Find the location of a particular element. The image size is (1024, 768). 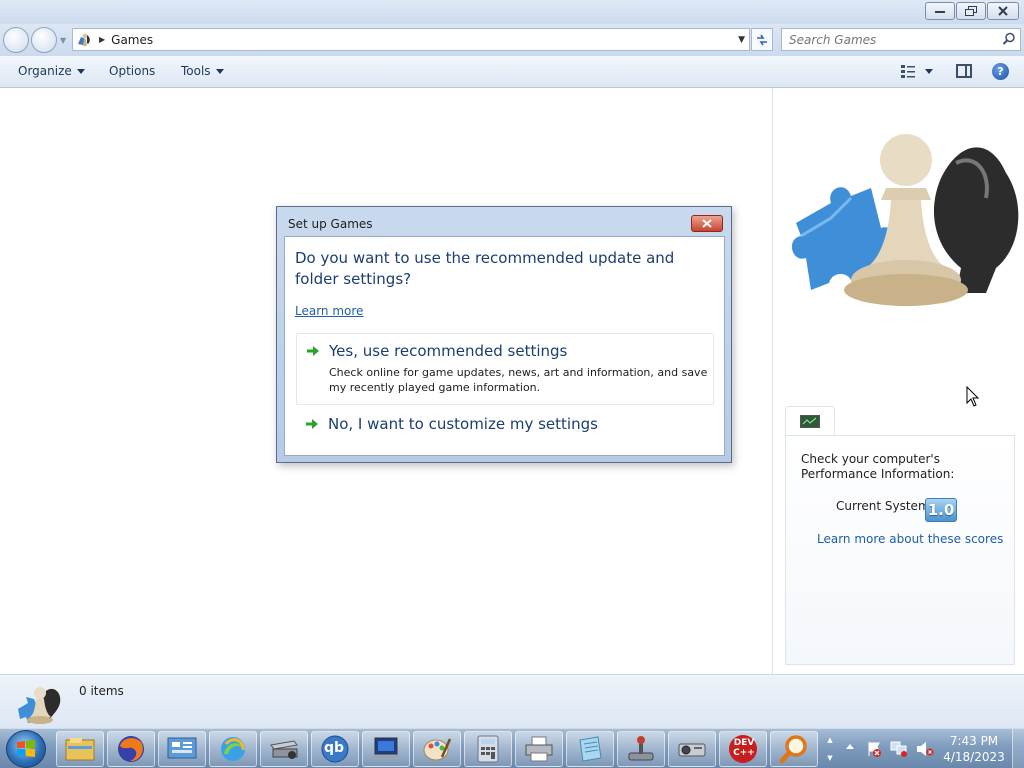

restore-button is located at coordinates (971, 11).